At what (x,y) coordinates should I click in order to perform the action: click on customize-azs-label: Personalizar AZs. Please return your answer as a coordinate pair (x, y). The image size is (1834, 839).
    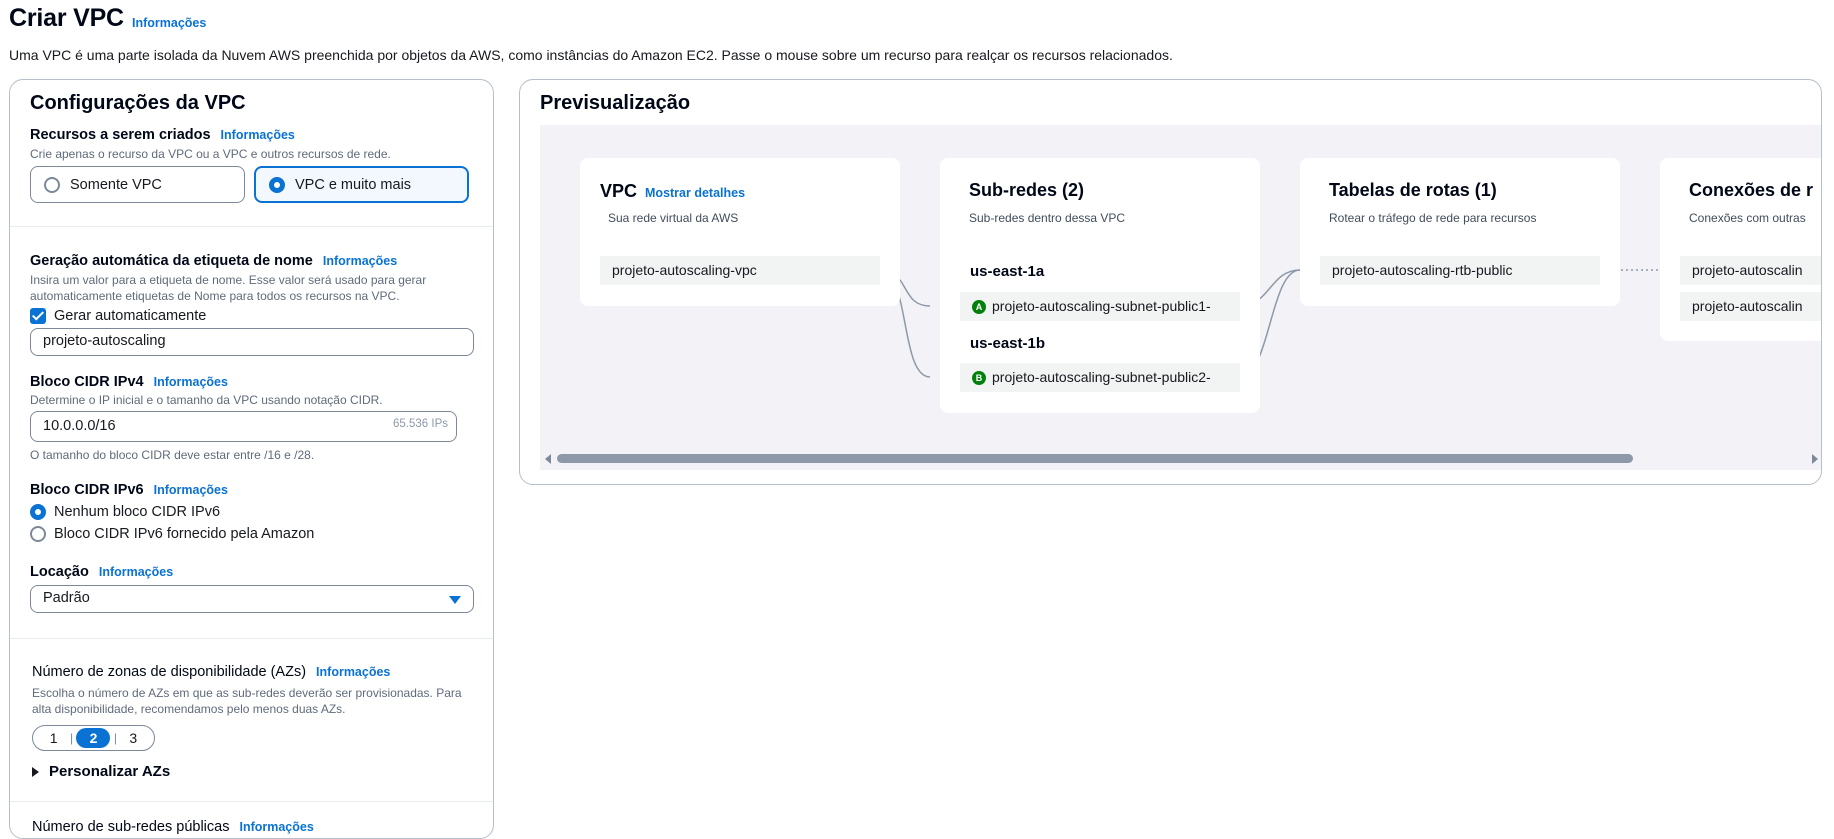
    Looking at the image, I should click on (110, 771).